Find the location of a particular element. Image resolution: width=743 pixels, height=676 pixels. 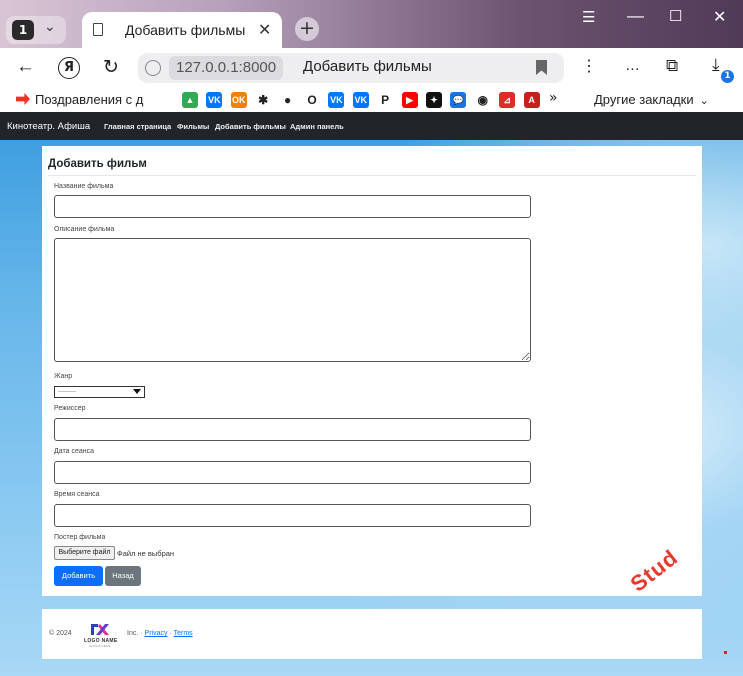

logo-mark-icon is located at coordinates (100, 629).